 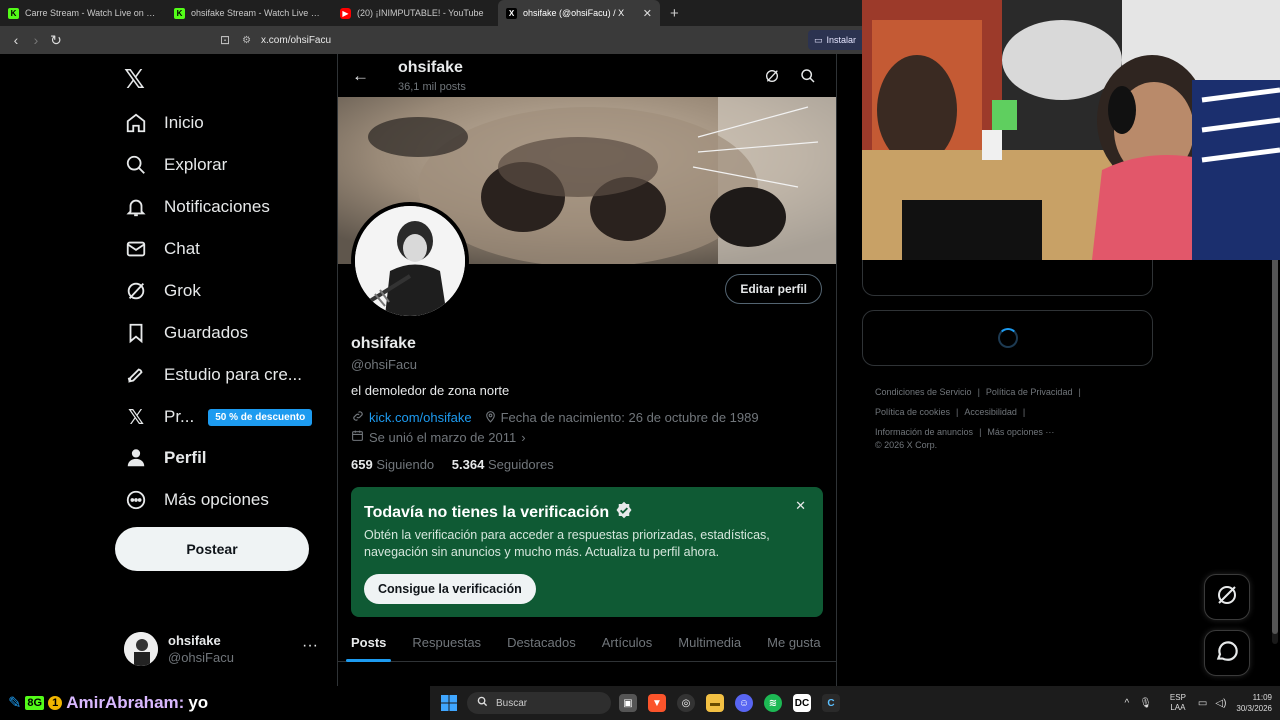 I want to click on sidebar-item-explorar: Explorar, so click(x=175, y=165).